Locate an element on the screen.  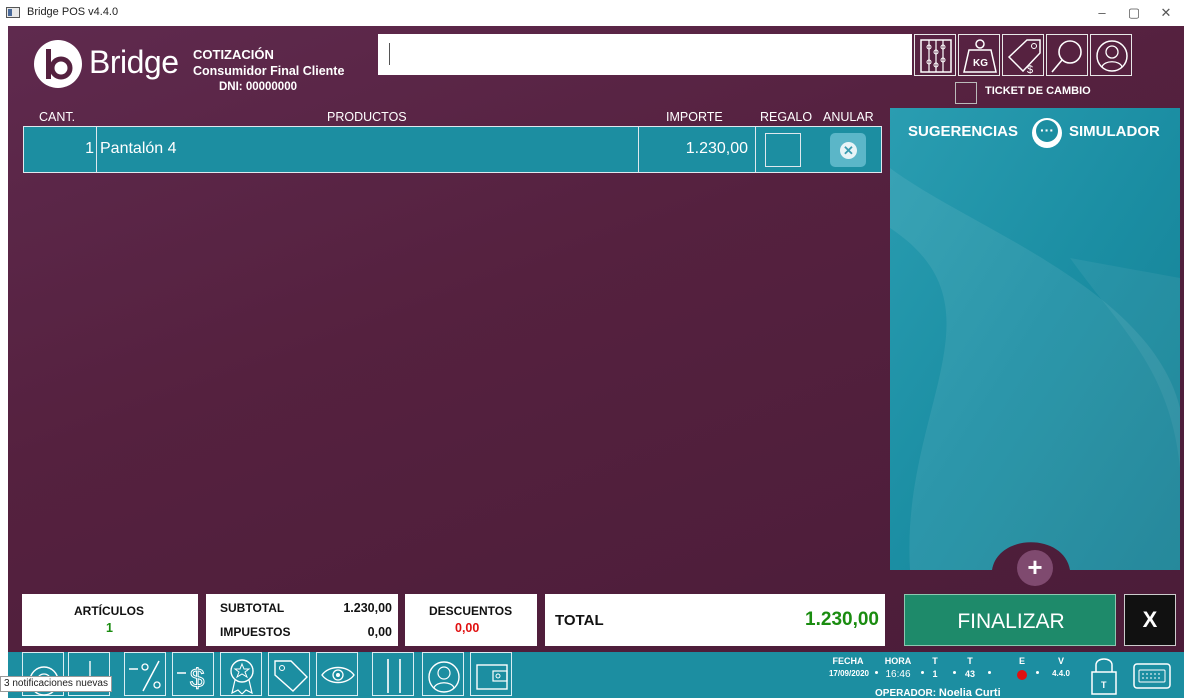
search-button is located at coordinates (1067, 55).